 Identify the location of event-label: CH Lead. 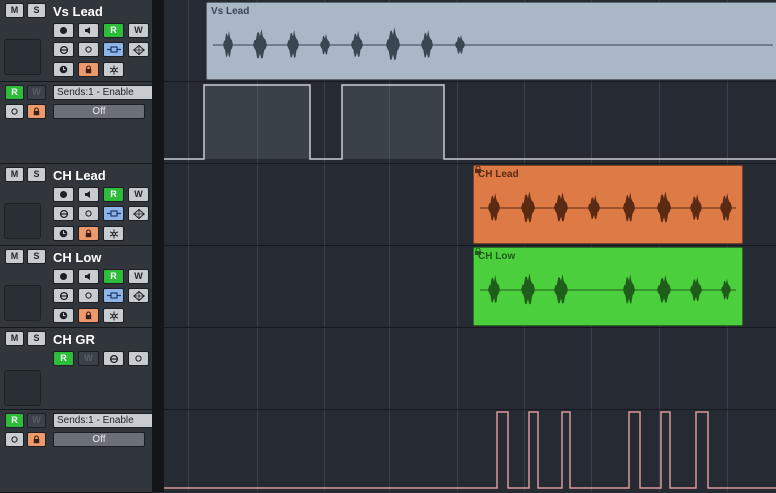
(498, 174).